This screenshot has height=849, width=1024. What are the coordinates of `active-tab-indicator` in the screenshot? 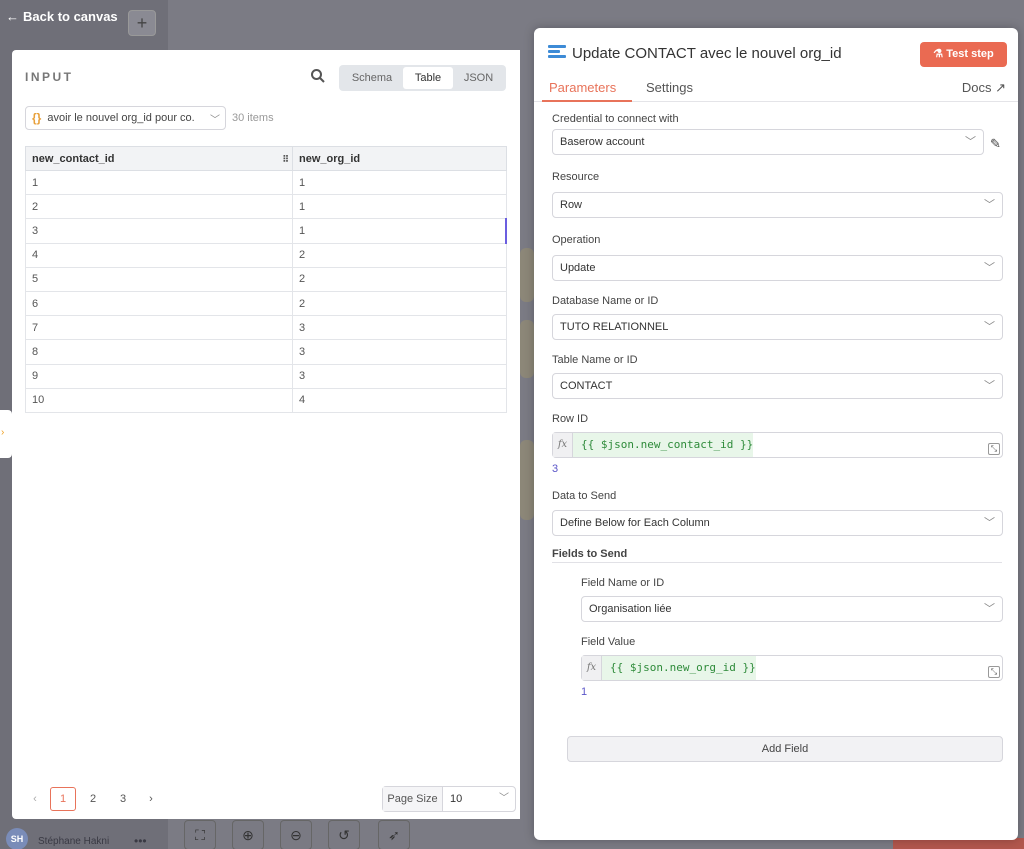 It's located at (587, 101).